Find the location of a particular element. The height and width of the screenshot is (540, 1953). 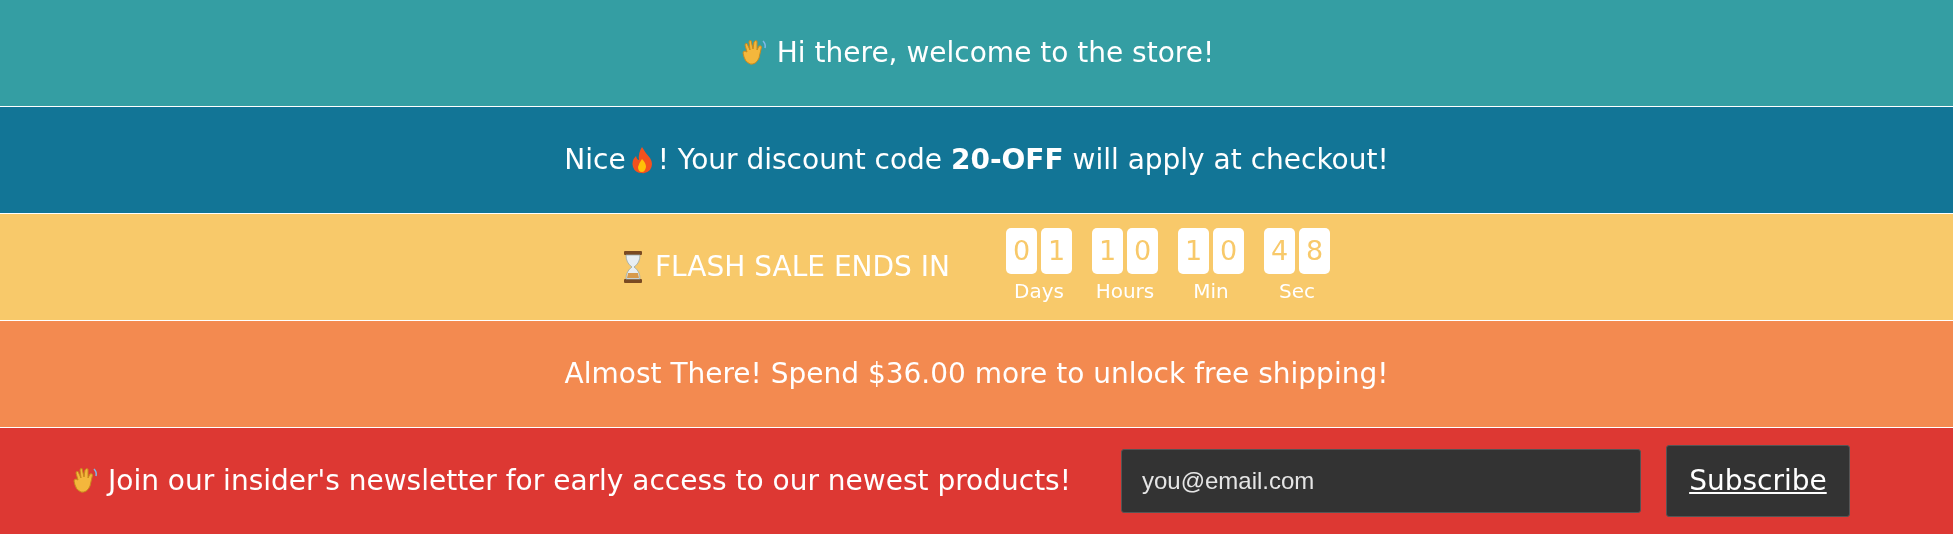

newsletter-message: Join our insider's newsletter for early access to our newest products! is located at coordinates (589, 481).